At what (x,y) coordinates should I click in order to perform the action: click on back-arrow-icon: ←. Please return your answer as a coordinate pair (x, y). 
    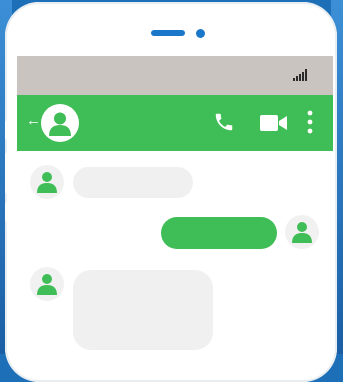
    Looking at the image, I should click on (33, 121).